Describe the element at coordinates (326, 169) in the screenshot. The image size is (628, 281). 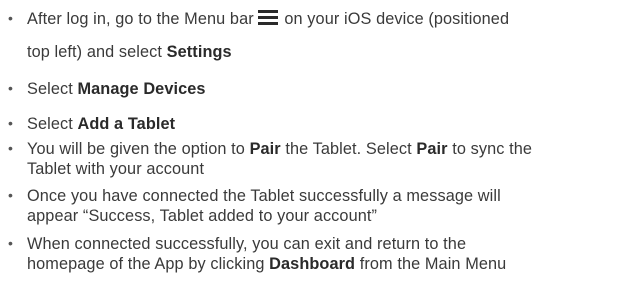
I see `step-4-line-2: Tablet with your account` at that location.